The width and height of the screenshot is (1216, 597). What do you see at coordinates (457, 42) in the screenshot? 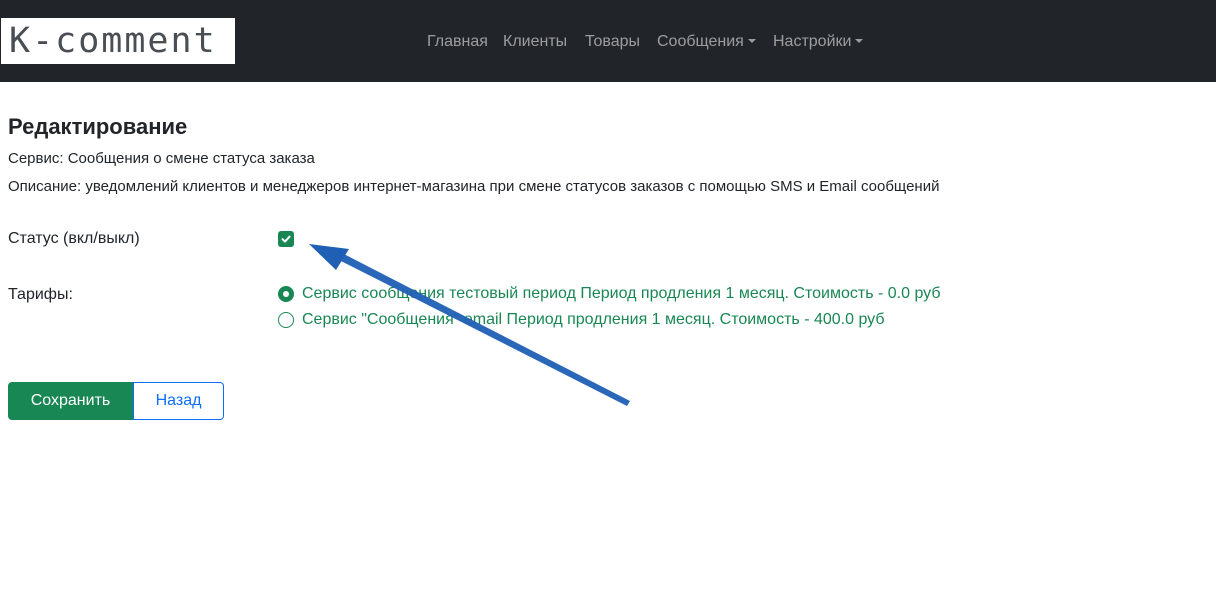
I see `nav-item-home: Главная` at bounding box center [457, 42].